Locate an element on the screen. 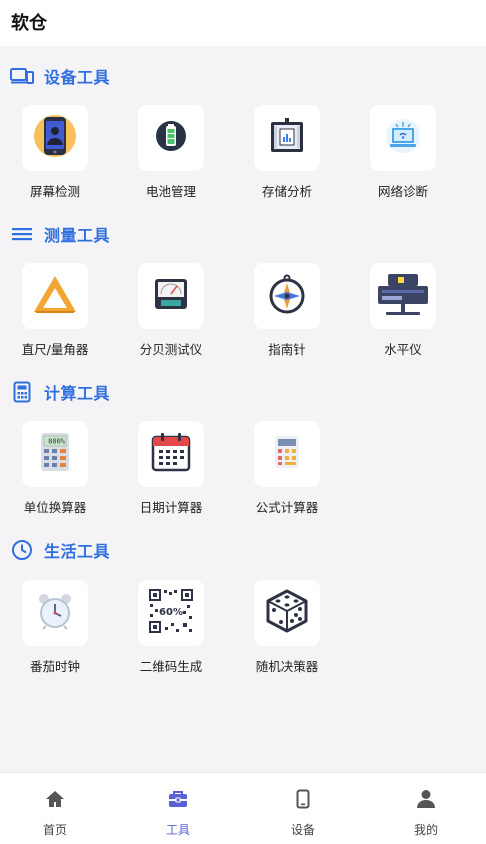 This screenshot has width=486, height=844. tab-home: 首页 is located at coordinates (55, 808).